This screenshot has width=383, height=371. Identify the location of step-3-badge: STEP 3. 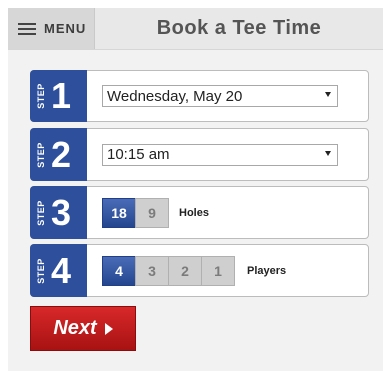
(58, 212).